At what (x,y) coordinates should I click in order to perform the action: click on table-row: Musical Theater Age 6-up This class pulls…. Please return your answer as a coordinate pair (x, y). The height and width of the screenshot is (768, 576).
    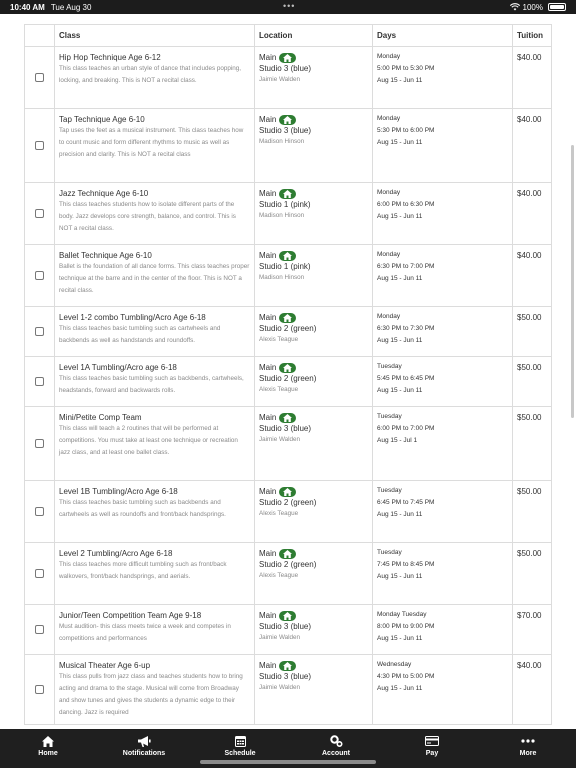
    Looking at the image, I should click on (288, 690).